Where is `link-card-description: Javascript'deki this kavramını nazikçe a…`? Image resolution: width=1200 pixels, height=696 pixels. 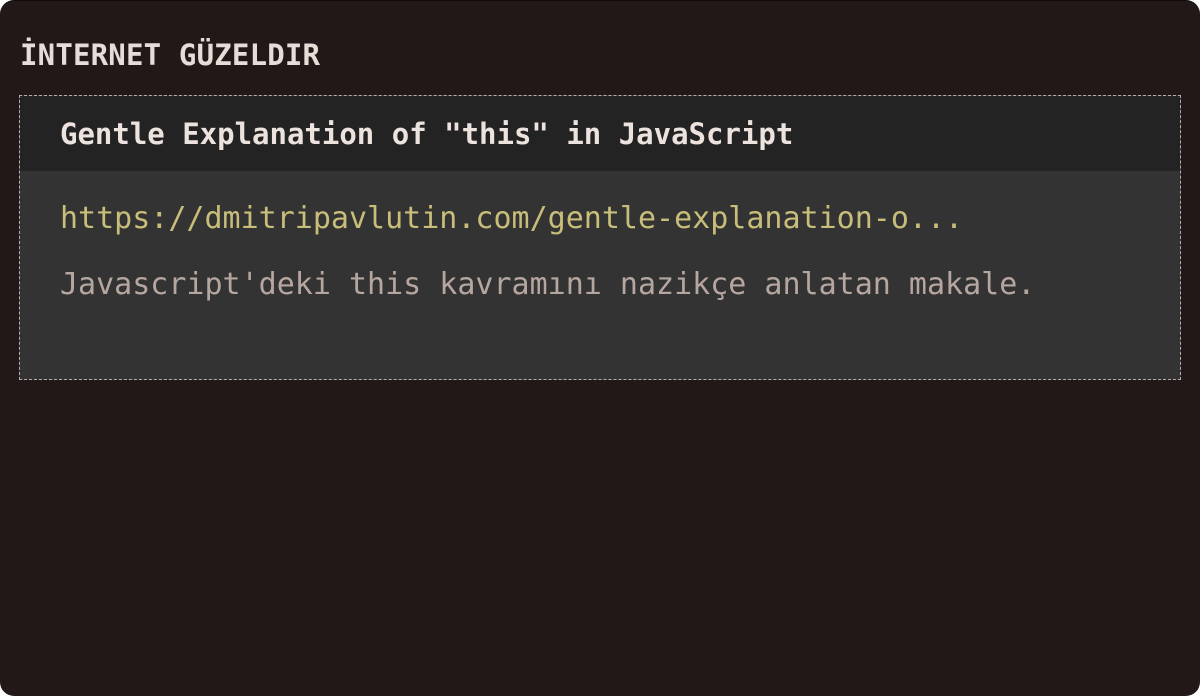 link-card-description: Javascript'deki this kavramını nazikçe a… is located at coordinates (548, 284).